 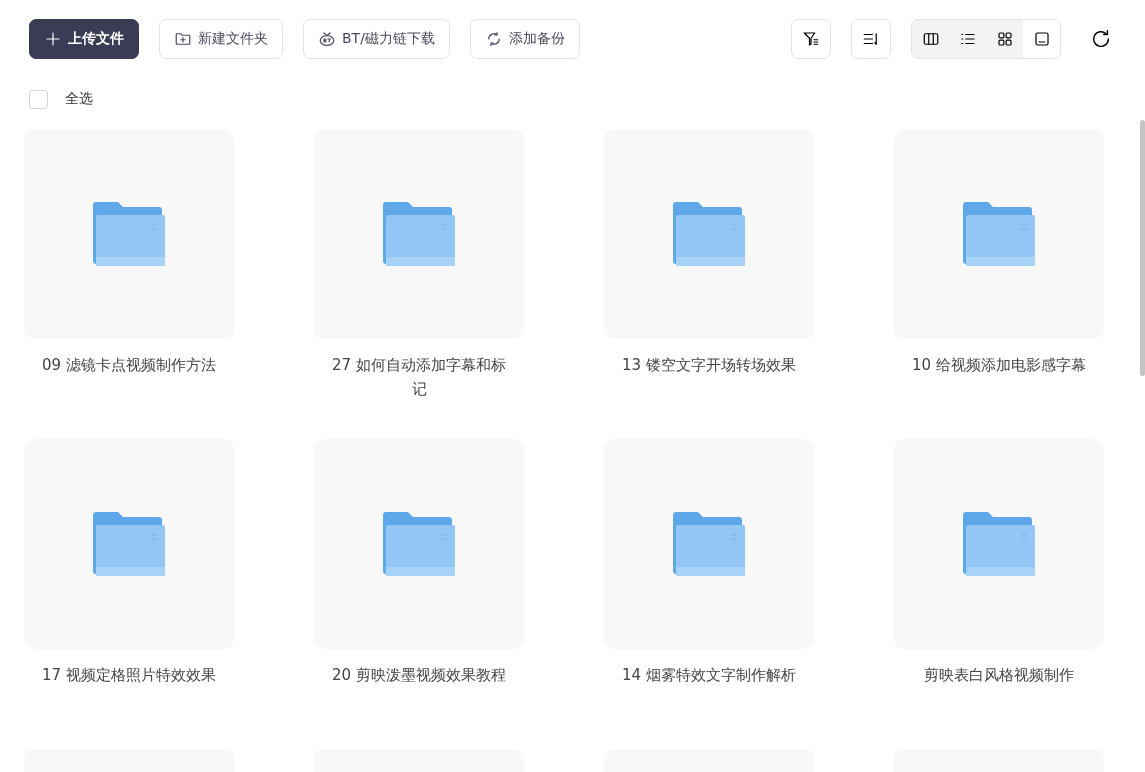 I want to click on filter-button, so click(x=811, y=39).